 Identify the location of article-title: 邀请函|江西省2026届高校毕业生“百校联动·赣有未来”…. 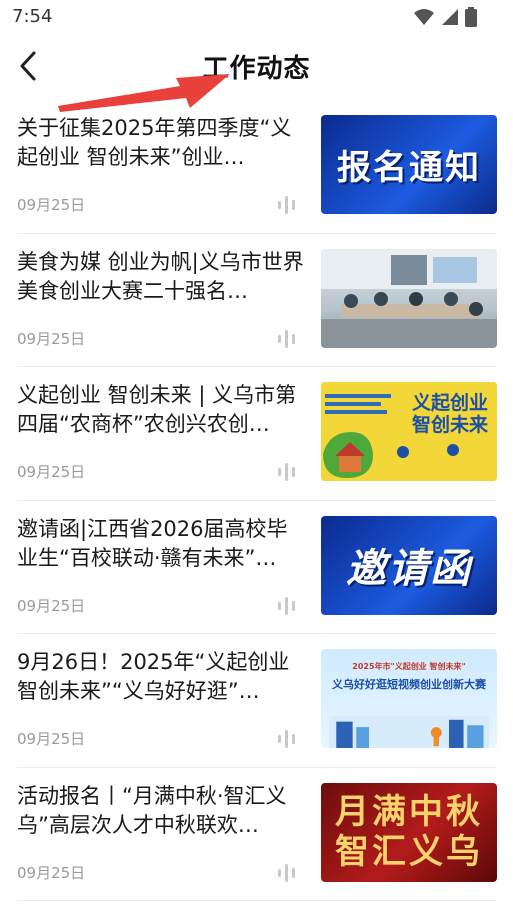
(152, 543).